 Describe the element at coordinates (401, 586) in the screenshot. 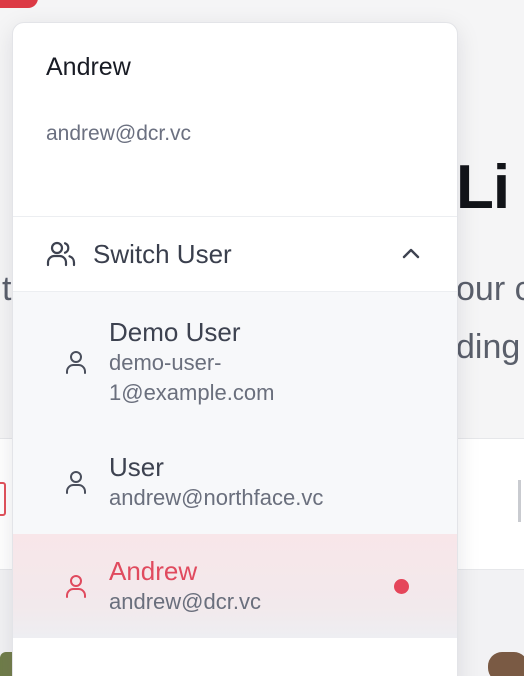

I see `active-user-indicator` at that location.